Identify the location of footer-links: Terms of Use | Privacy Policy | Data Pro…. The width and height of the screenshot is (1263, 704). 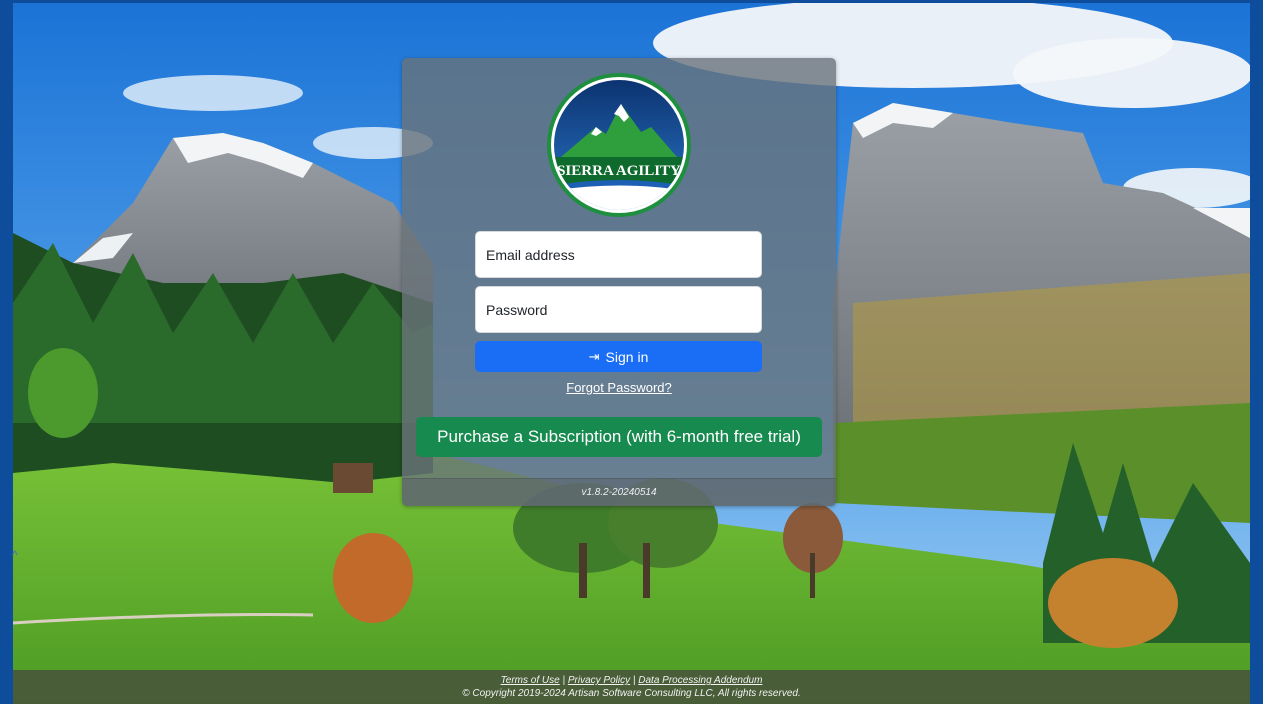
(631, 680).